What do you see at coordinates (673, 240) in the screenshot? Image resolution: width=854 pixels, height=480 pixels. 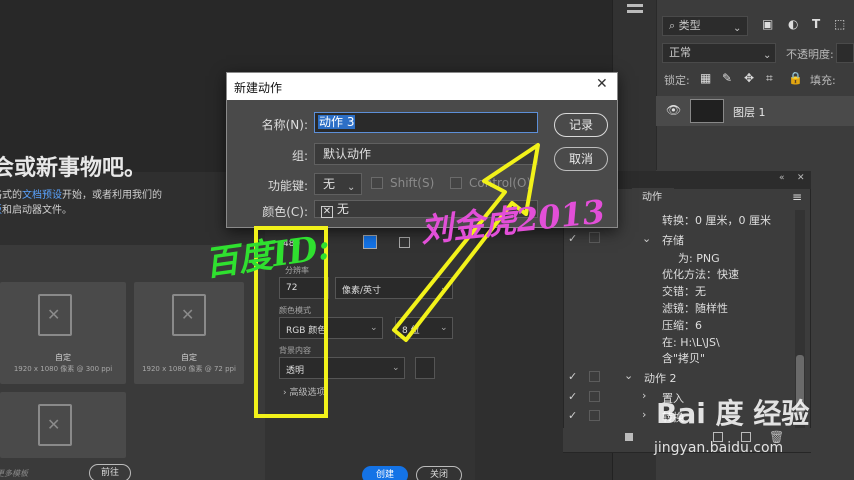 I see `action-step: 存储` at bounding box center [673, 240].